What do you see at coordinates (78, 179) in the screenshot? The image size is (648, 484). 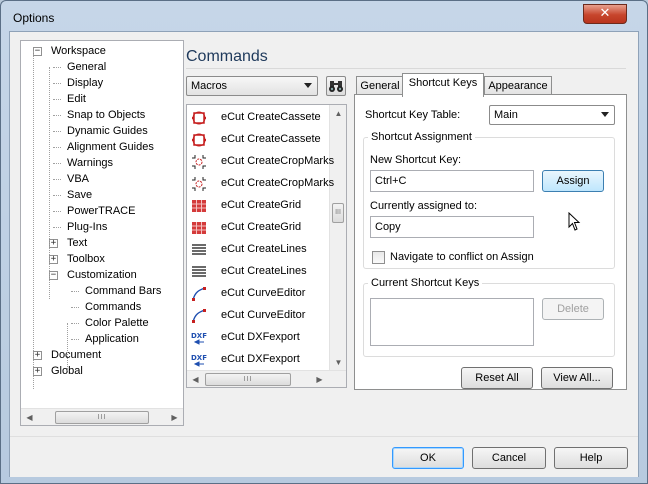 I see `tree-item: VBA` at bounding box center [78, 179].